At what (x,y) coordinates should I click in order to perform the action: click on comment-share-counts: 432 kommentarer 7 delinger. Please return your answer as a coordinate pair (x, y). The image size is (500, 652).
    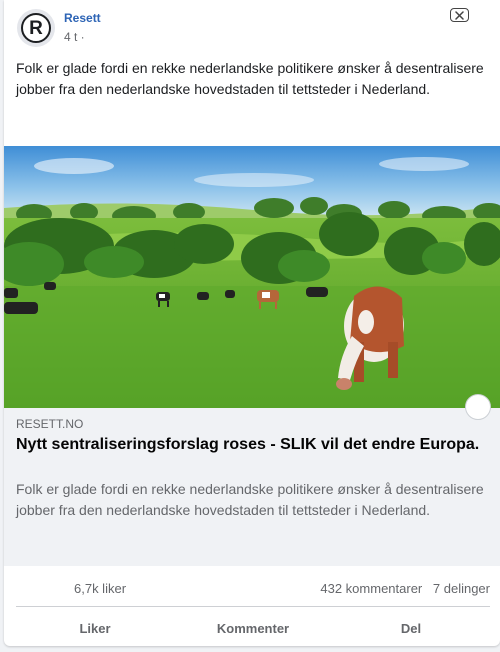
    Looking at the image, I should click on (401, 588).